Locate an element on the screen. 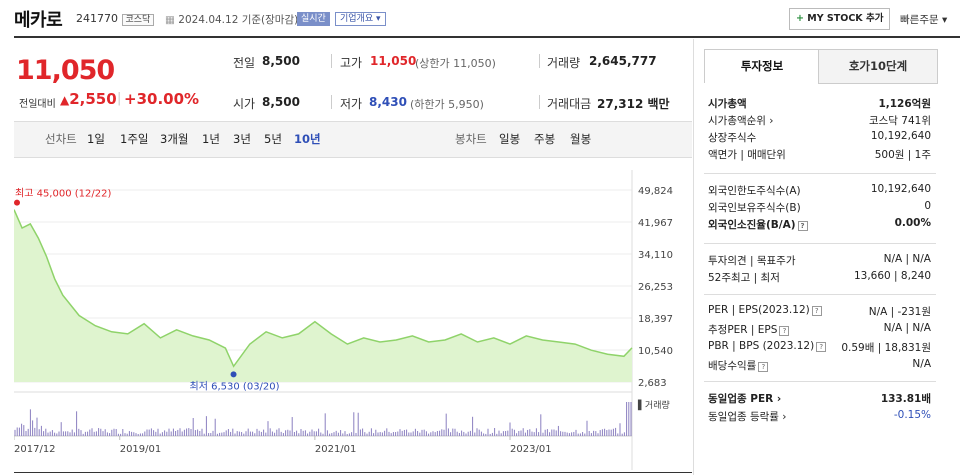  info-value: -0.15% is located at coordinates (912, 415).